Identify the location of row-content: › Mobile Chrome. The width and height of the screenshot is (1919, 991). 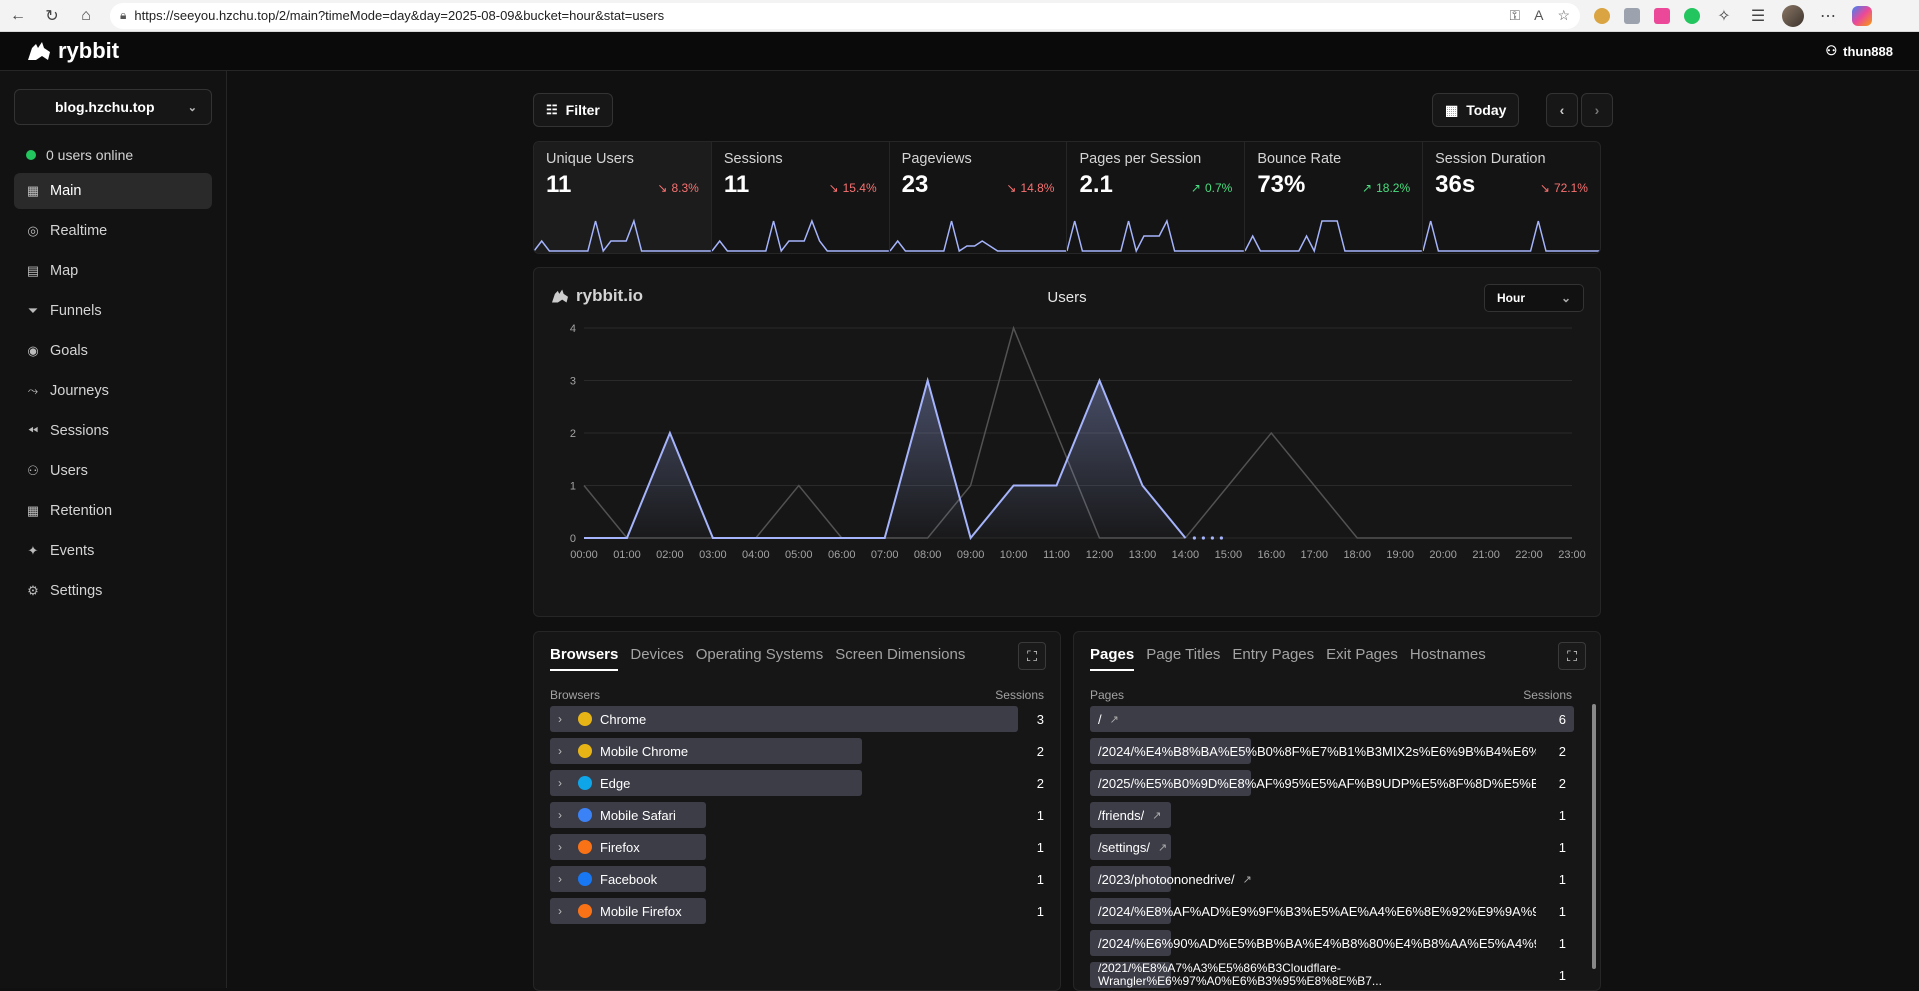
(782, 751).